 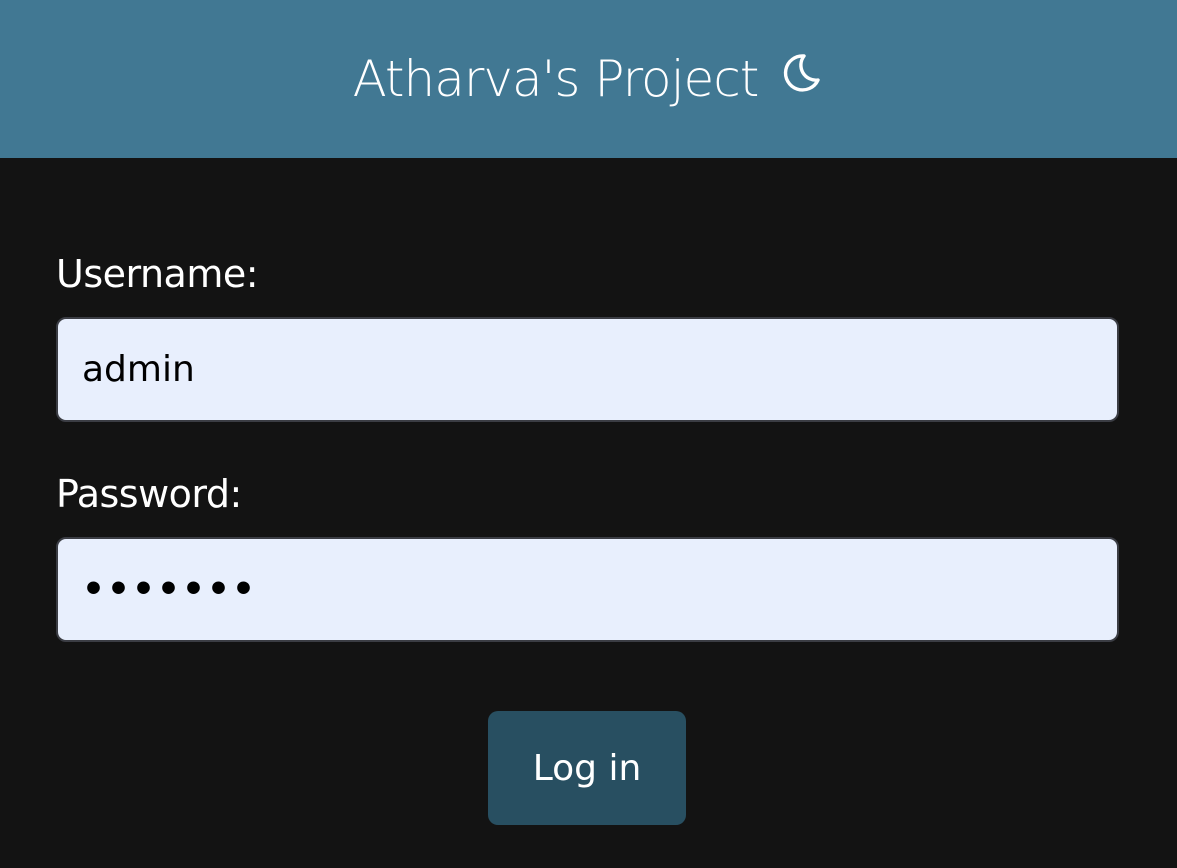 I want to click on password-label: Password:, so click(x=149, y=494).